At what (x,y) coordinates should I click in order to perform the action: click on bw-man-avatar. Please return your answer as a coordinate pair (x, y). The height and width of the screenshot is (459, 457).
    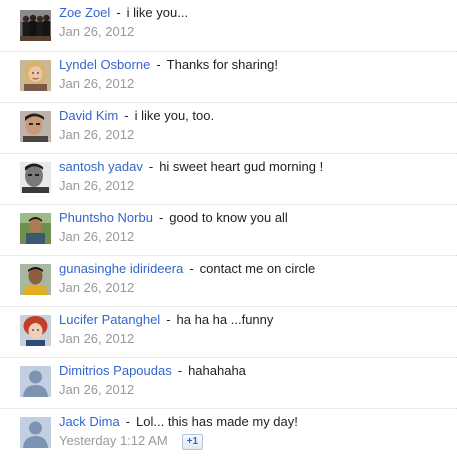
    Looking at the image, I should click on (35, 177).